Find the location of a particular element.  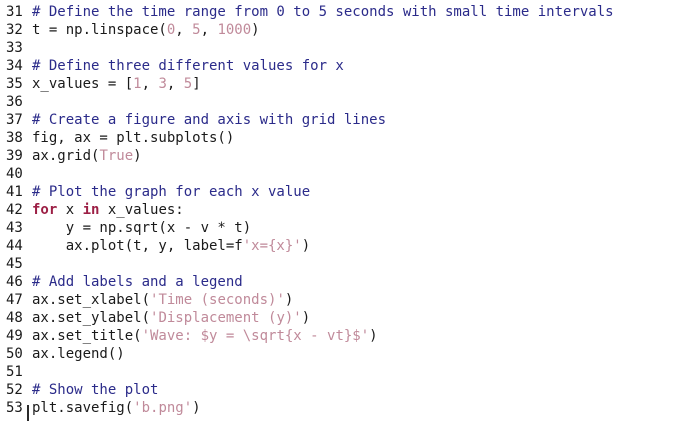

line-number: 36 is located at coordinates (14, 102).